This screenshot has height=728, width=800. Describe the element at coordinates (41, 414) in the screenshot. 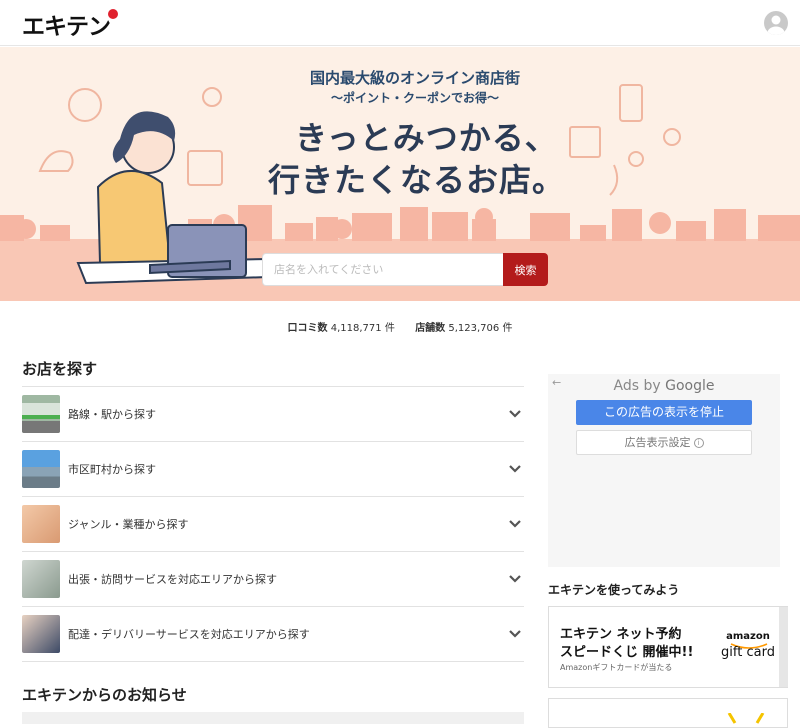

I see `train-thumbnail` at that location.